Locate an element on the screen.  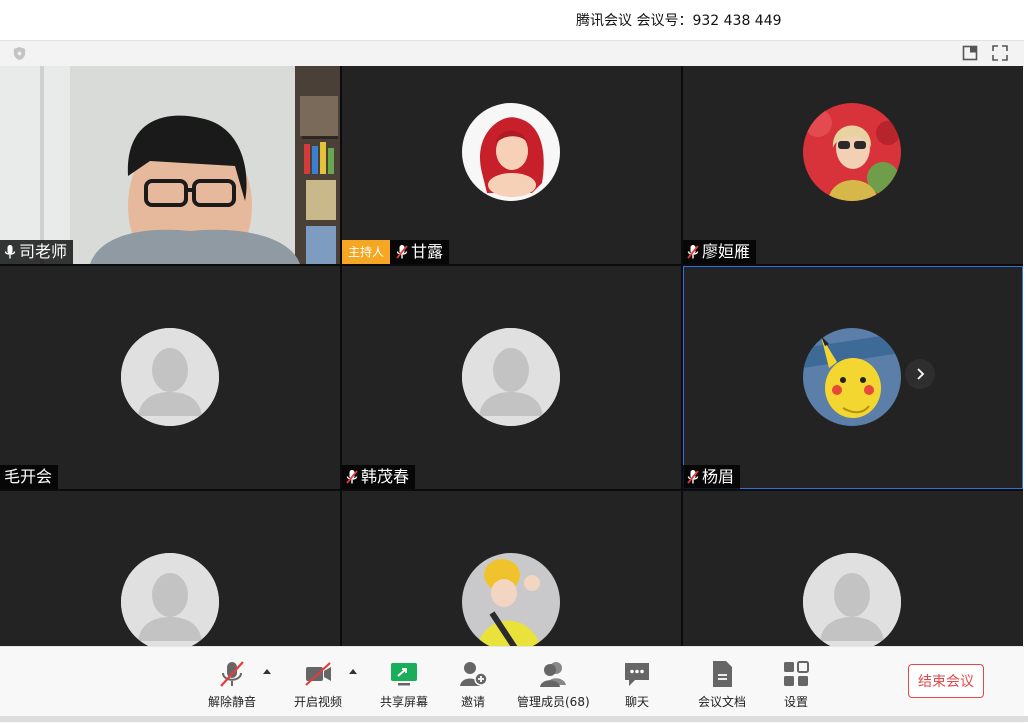
start-video-label: 开启视频 is located at coordinates (318, 702).